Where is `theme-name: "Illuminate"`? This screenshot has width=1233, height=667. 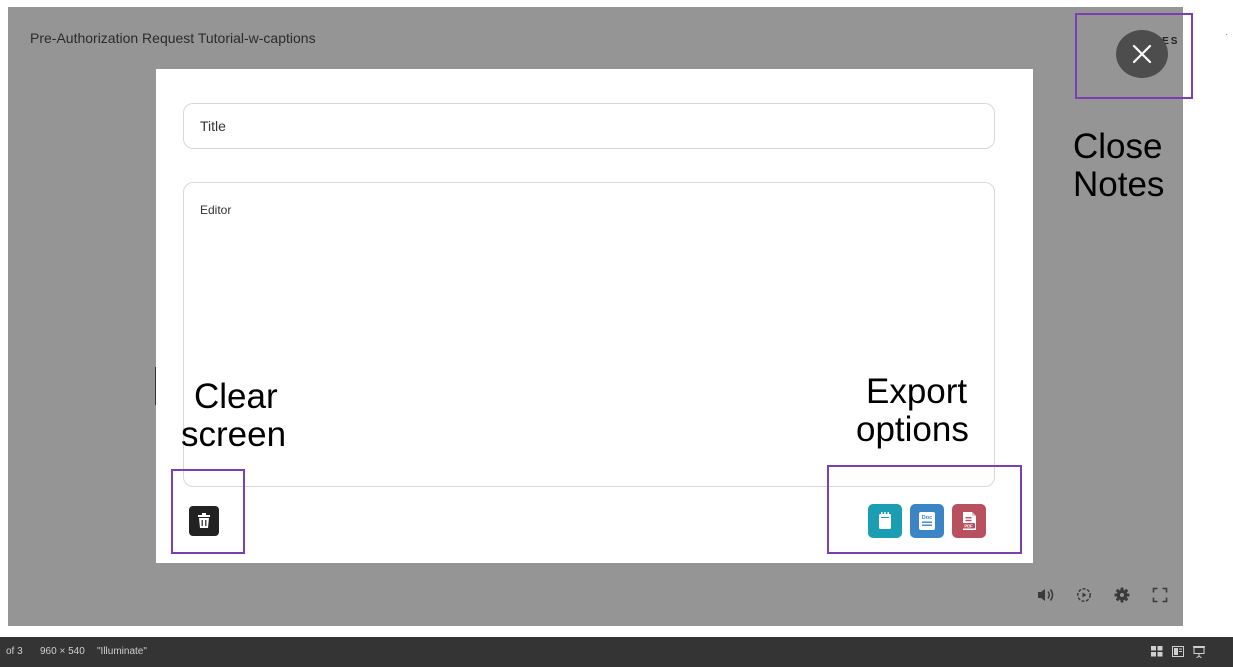
theme-name: "Illuminate" is located at coordinates (122, 651).